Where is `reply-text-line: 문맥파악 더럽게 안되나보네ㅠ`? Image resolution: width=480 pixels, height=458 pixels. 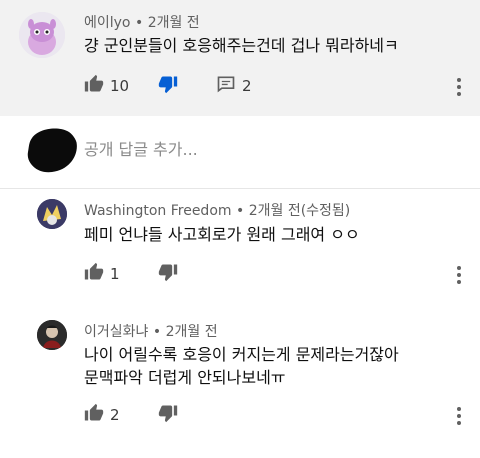
reply-text-line: 문맥파악 더럽게 안되나보네ㅠ is located at coordinates (185, 377).